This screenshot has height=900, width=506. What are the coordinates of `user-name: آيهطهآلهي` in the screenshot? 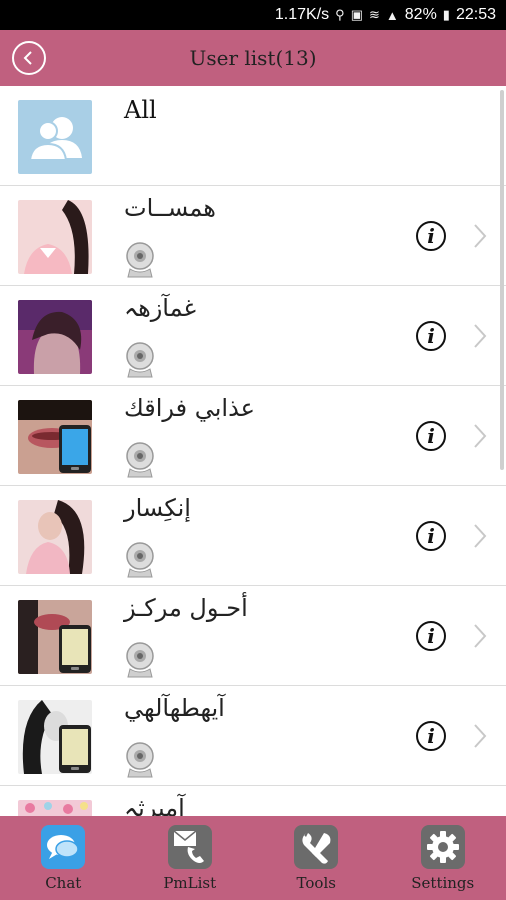 It's located at (174, 708).